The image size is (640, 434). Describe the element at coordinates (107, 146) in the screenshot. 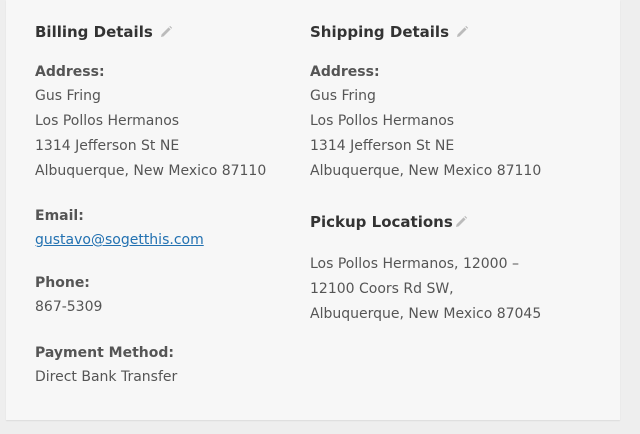

I see `billing-address-line: 1314 Jefferson St NE` at that location.